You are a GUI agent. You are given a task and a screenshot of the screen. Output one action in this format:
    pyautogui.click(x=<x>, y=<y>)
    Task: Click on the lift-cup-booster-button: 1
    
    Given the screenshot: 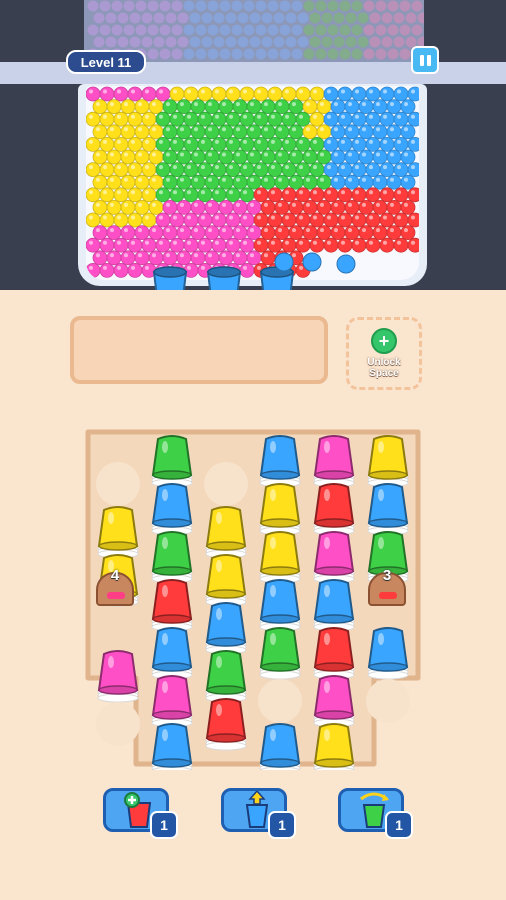 What is the action you would take?
    pyautogui.click(x=258, y=813)
    